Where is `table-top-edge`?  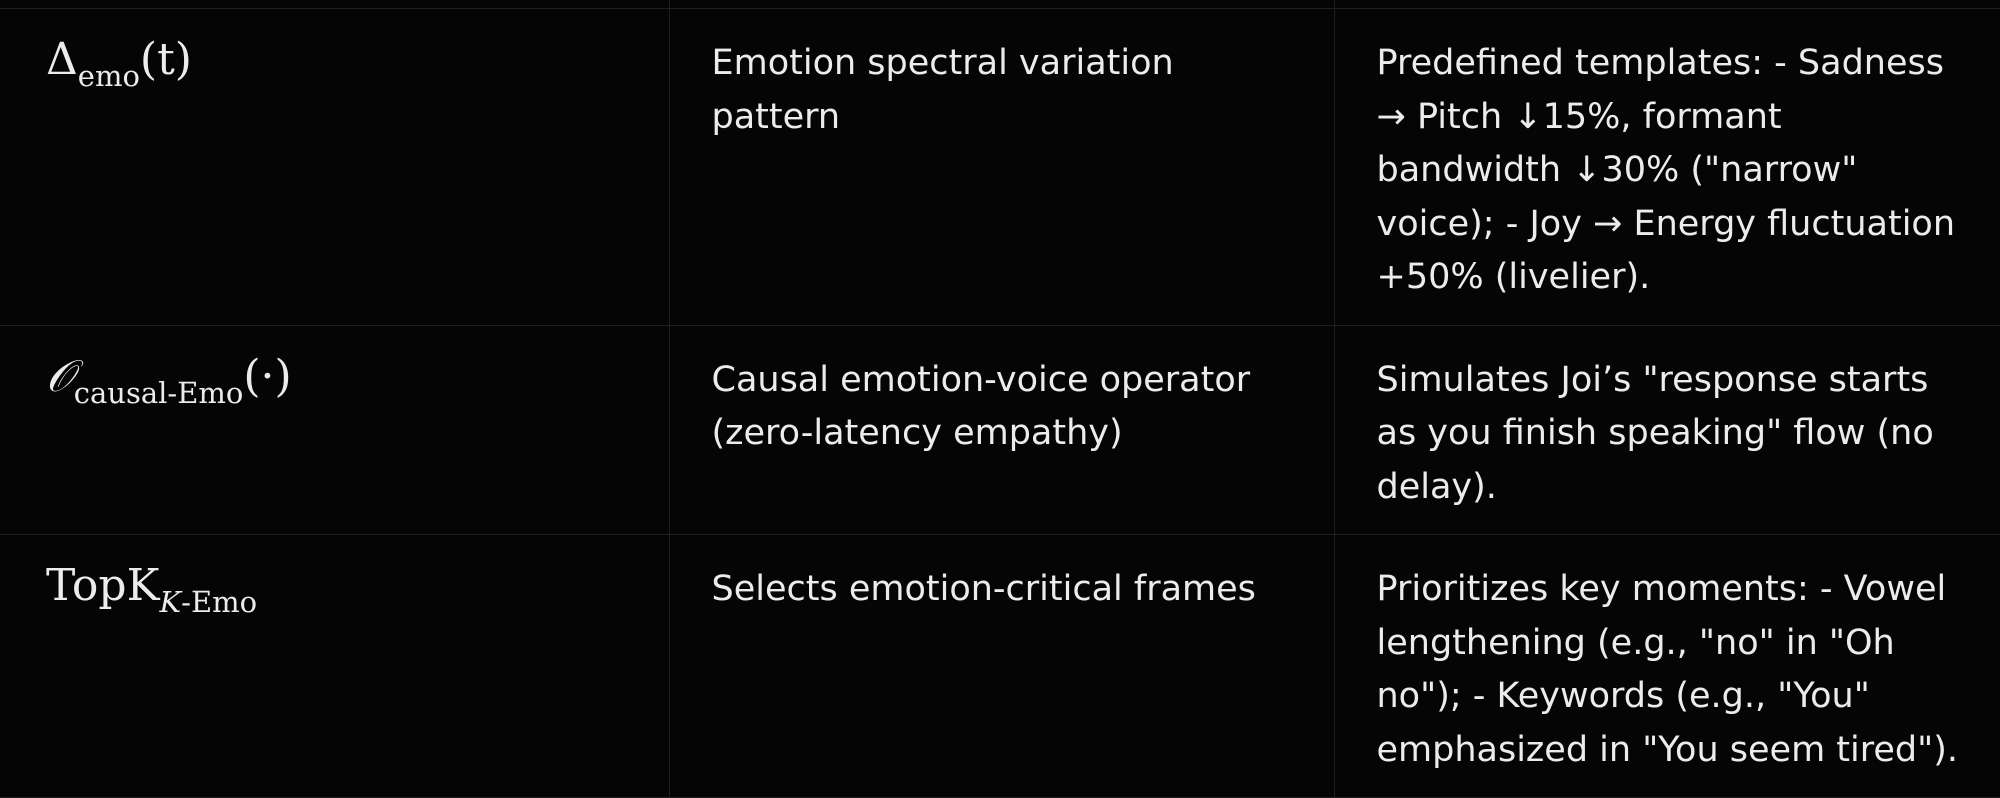
table-top-edge is located at coordinates (1000, 4).